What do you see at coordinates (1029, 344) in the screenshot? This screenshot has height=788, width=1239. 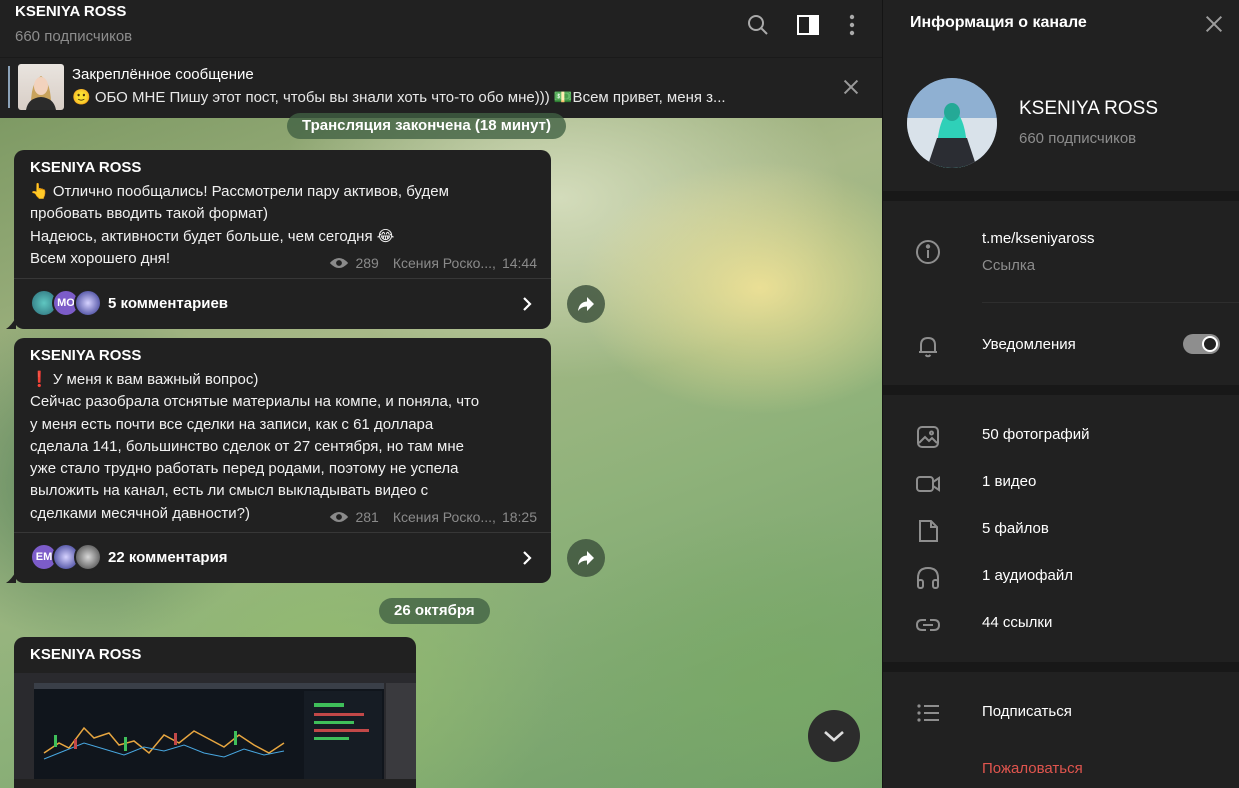 I see `notifications-label: Уведомления` at bounding box center [1029, 344].